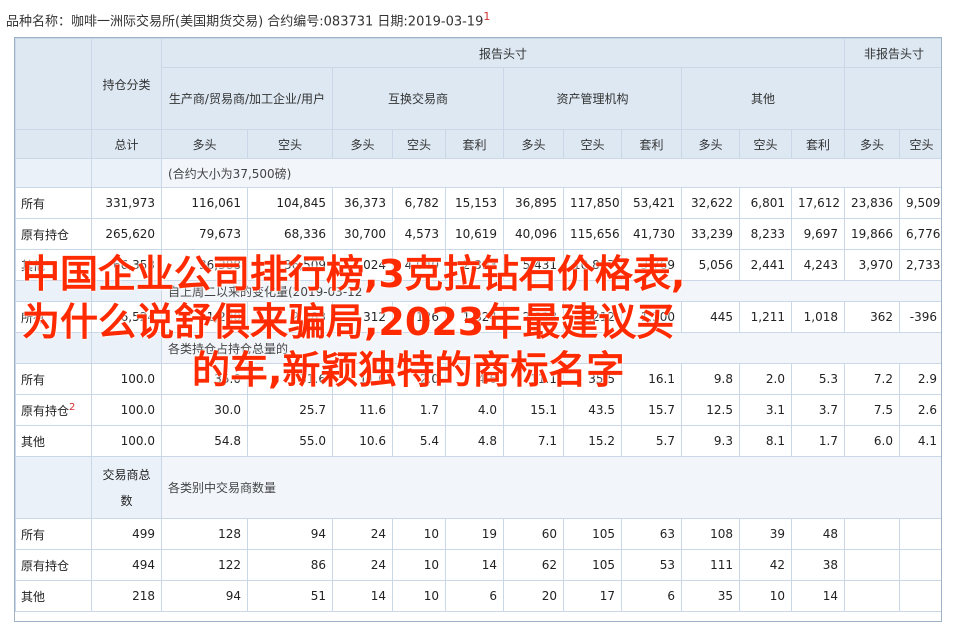  I want to click on header-position-class: 持仓分类, so click(126, 84).